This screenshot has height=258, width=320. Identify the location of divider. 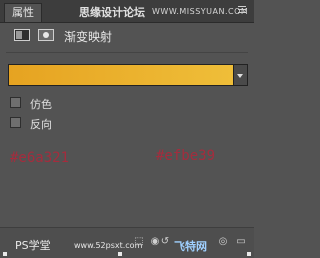
(127, 52).